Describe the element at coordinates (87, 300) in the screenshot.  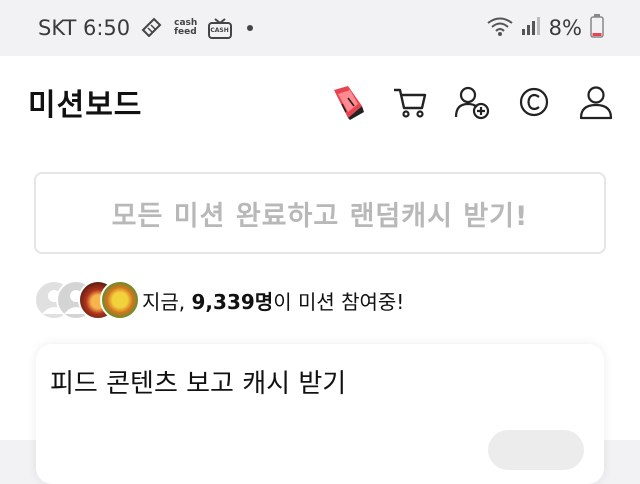
I see `avatar-stack` at that location.